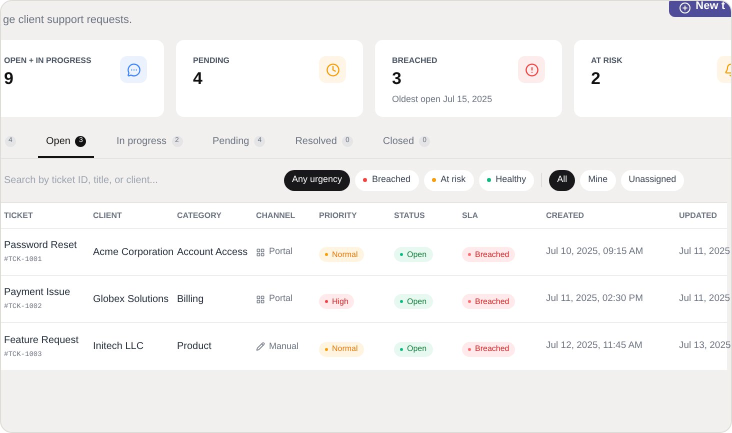 This screenshot has height=433, width=732. I want to click on column-header: CATEGORY, so click(199, 216).